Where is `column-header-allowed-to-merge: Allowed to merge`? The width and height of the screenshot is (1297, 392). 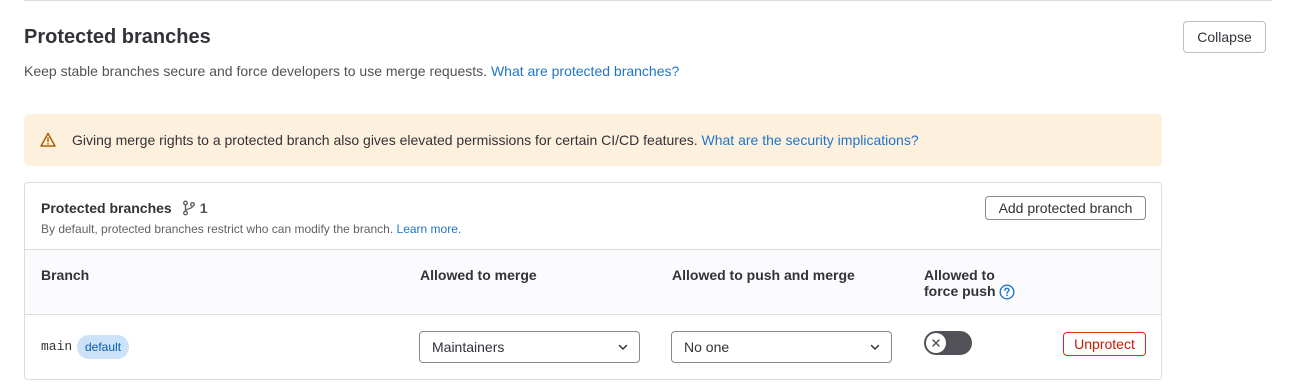 column-header-allowed-to-merge: Allowed to merge is located at coordinates (478, 275).